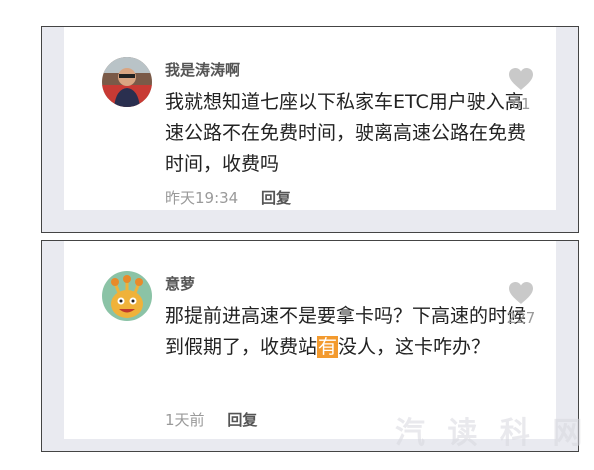 The image size is (594, 470). I want to click on watermark: 汽 读 科 网, so click(492, 433).